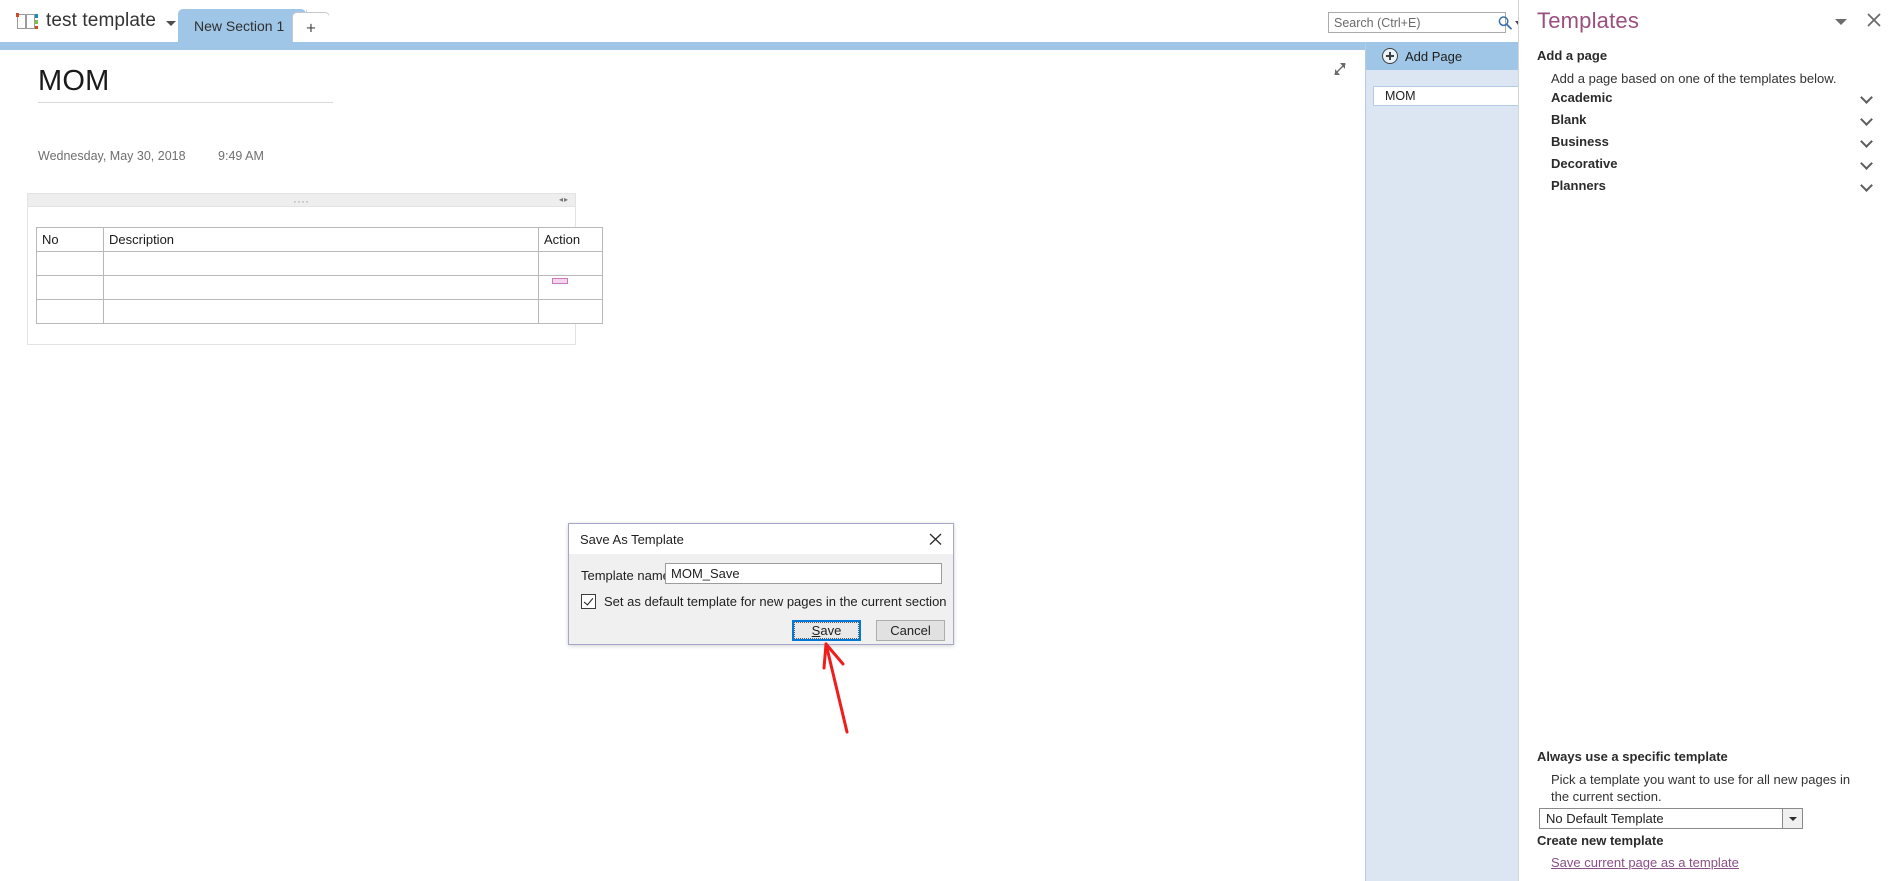  What do you see at coordinates (70, 239) in the screenshot?
I see `table-header-no: No` at bounding box center [70, 239].